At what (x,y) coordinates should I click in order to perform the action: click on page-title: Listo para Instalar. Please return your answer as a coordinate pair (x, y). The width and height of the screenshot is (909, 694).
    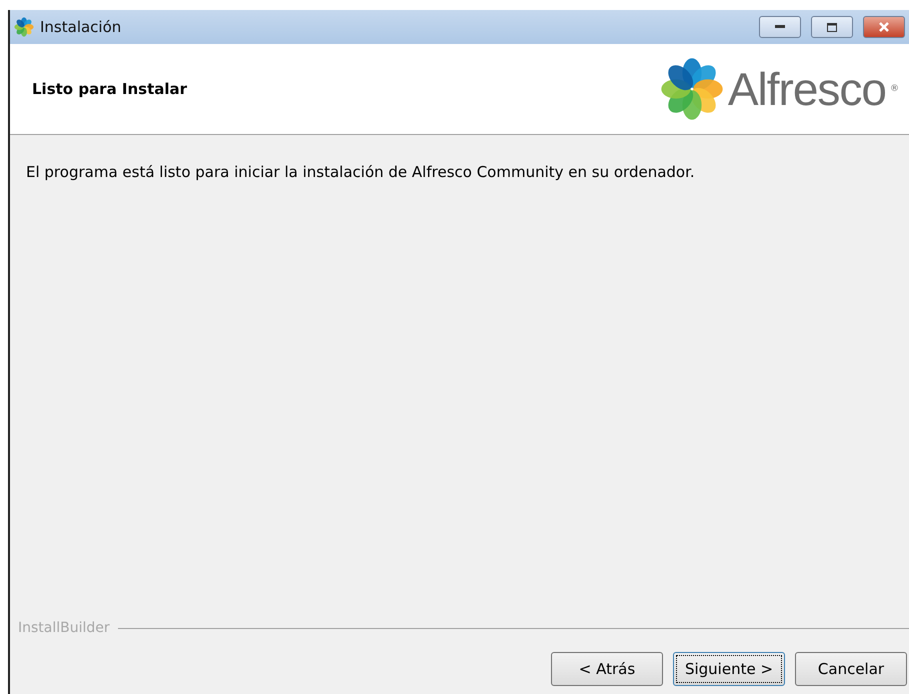
    Looking at the image, I should click on (110, 89).